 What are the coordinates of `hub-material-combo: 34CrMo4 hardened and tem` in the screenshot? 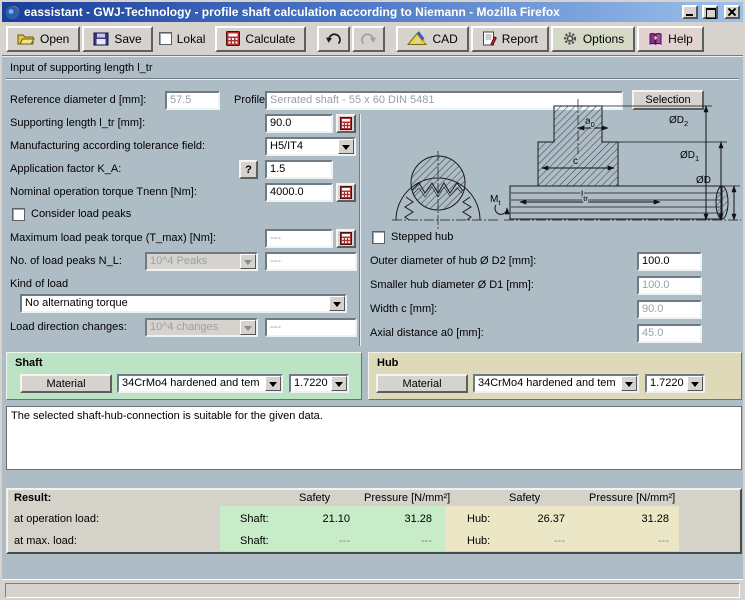 It's located at (556, 383).